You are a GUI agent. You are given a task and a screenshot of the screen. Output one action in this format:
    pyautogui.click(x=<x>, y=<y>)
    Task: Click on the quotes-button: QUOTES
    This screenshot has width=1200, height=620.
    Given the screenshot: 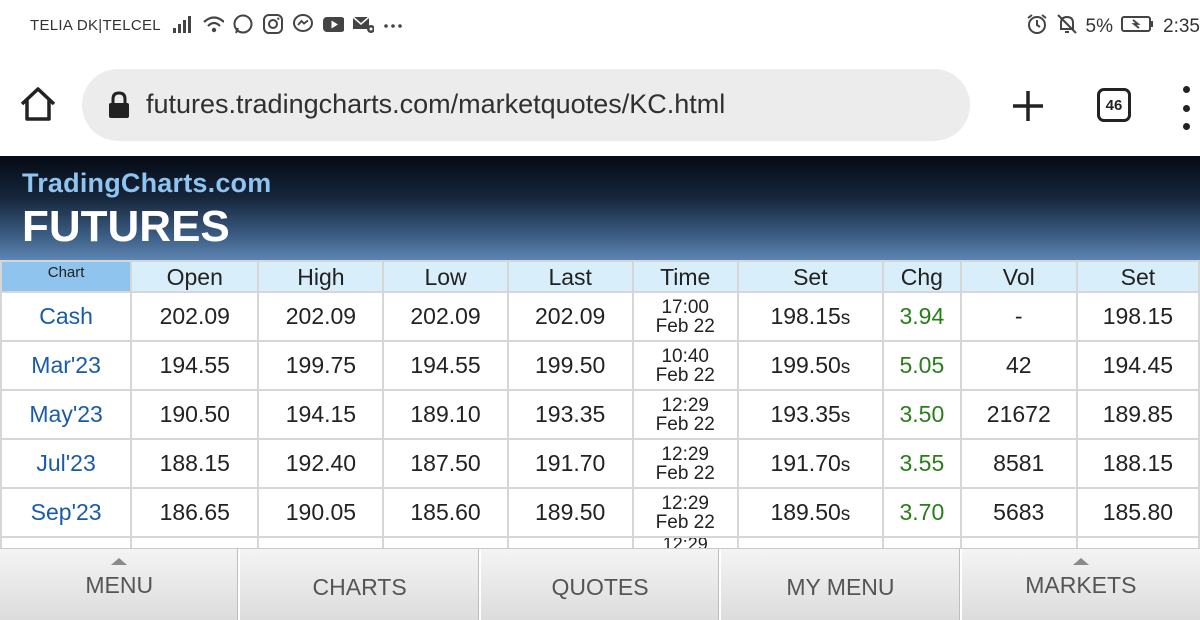 What is the action you would take?
    pyautogui.click(x=601, y=584)
    